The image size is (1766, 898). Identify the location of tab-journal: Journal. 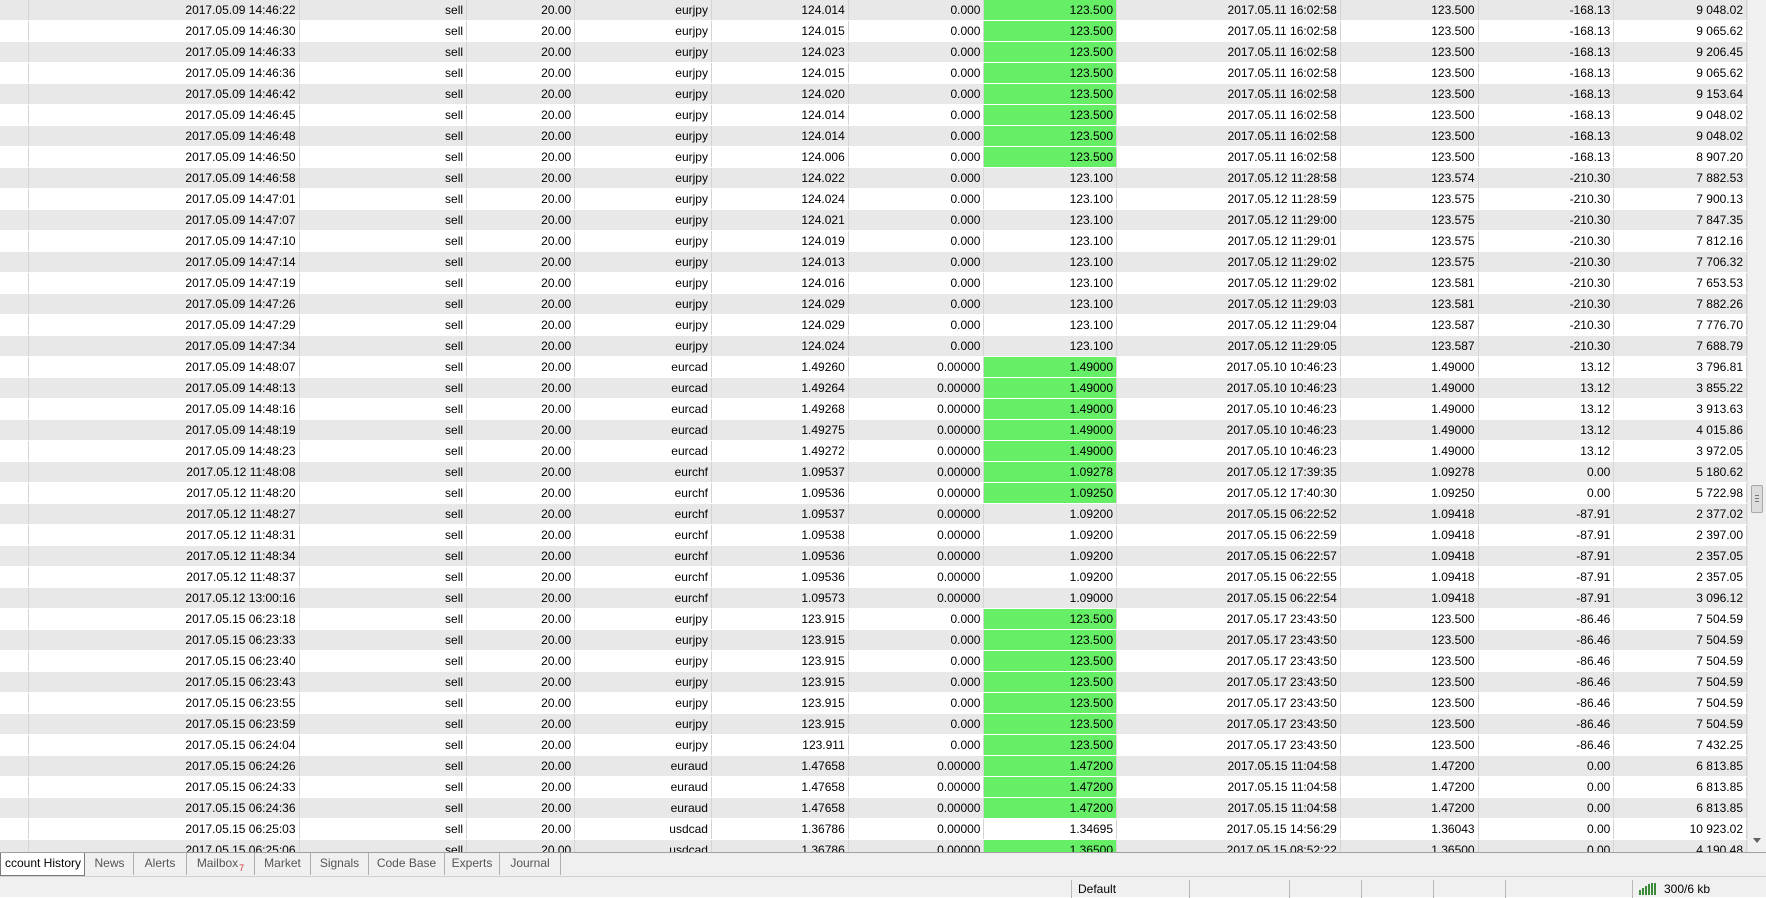
(530, 864).